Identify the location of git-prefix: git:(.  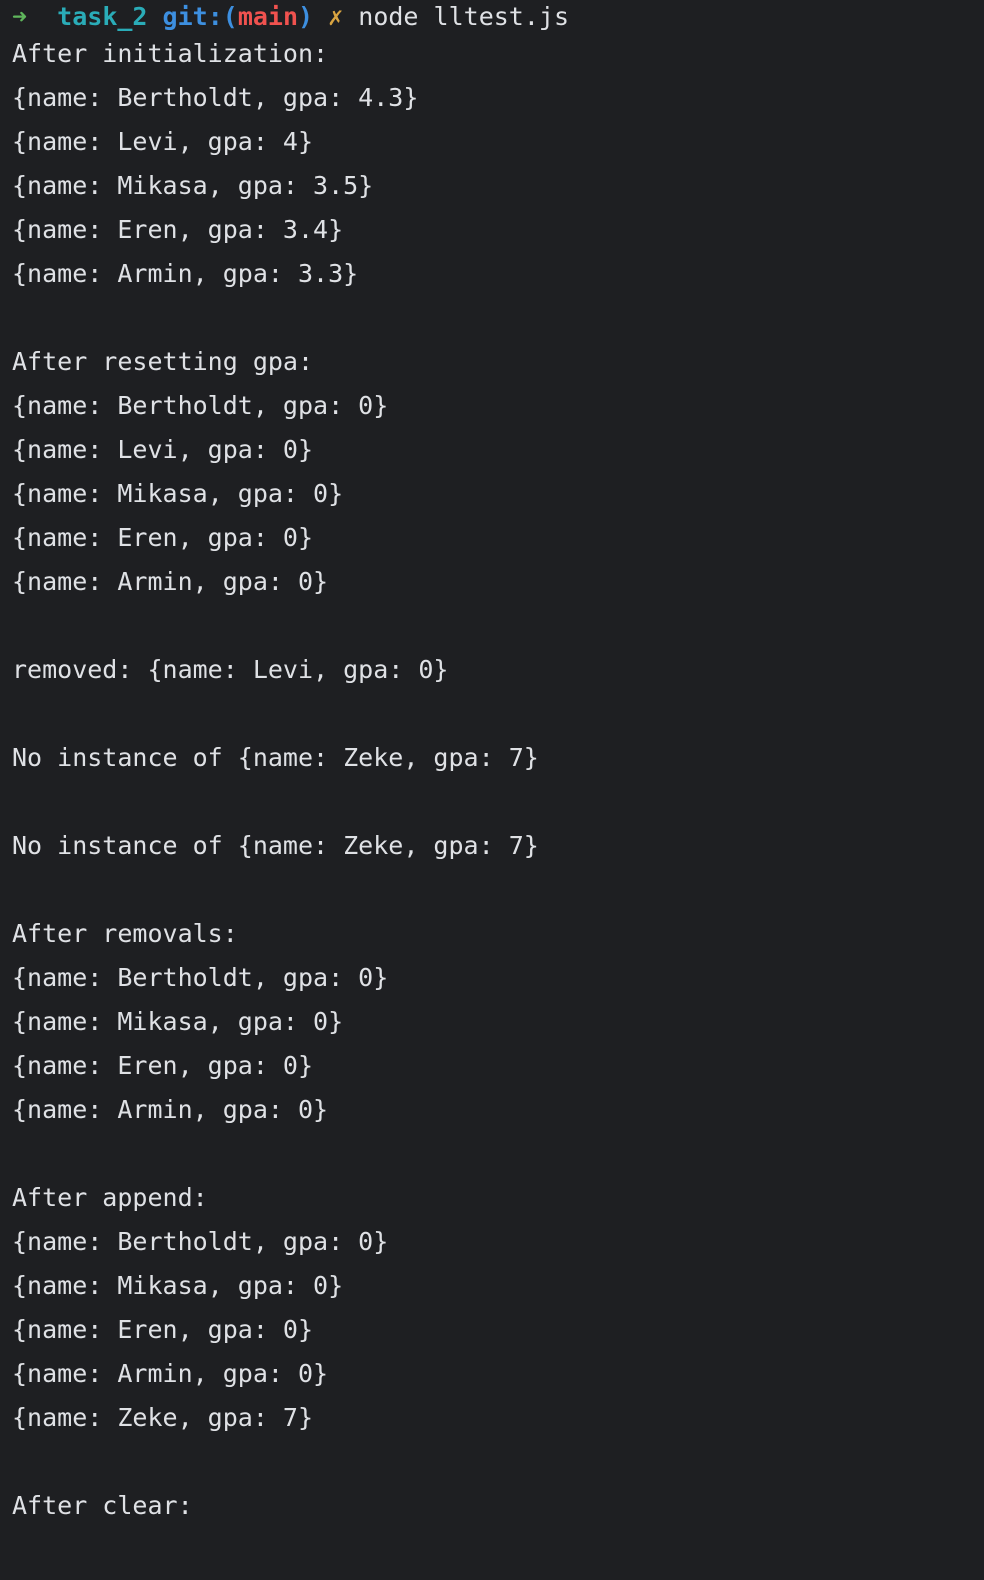
(200, 16).